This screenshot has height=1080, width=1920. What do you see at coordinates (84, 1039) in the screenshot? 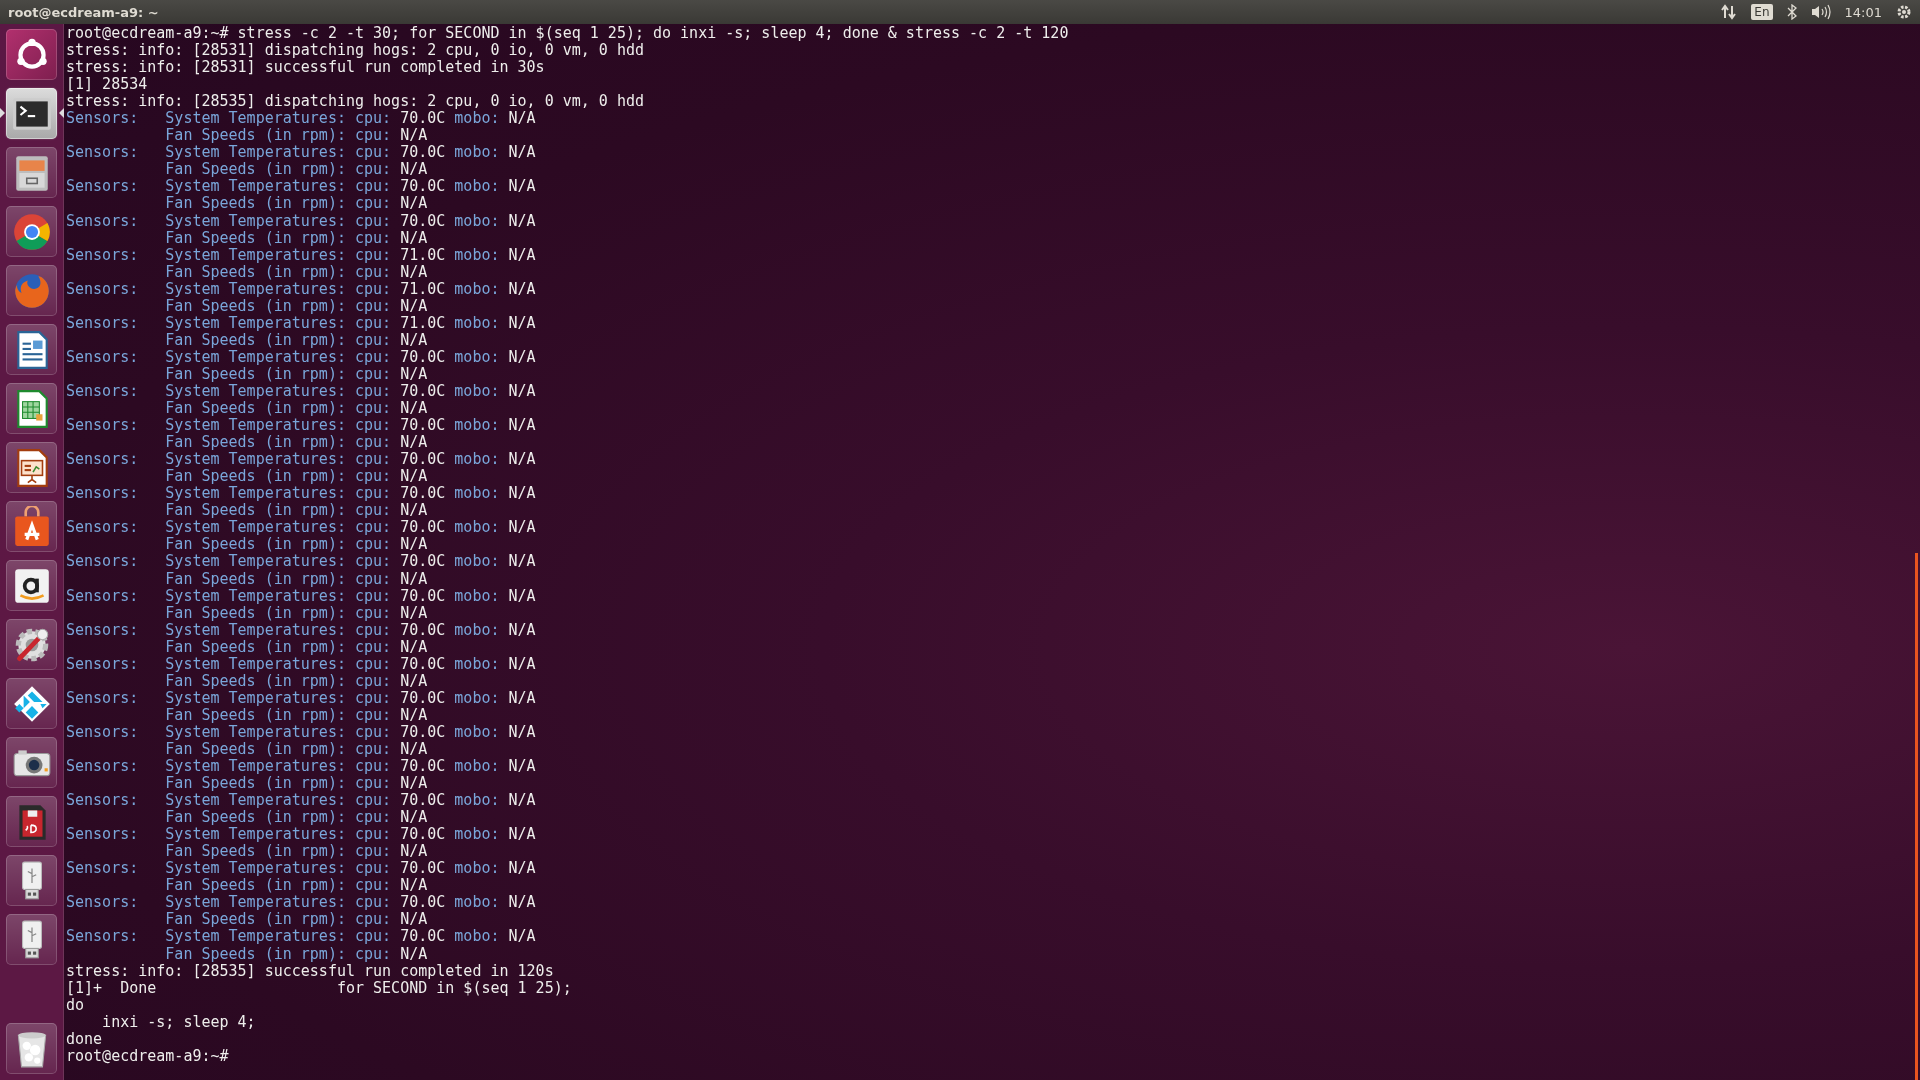
I see `terminal-line: done` at bounding box center [84, 1039].